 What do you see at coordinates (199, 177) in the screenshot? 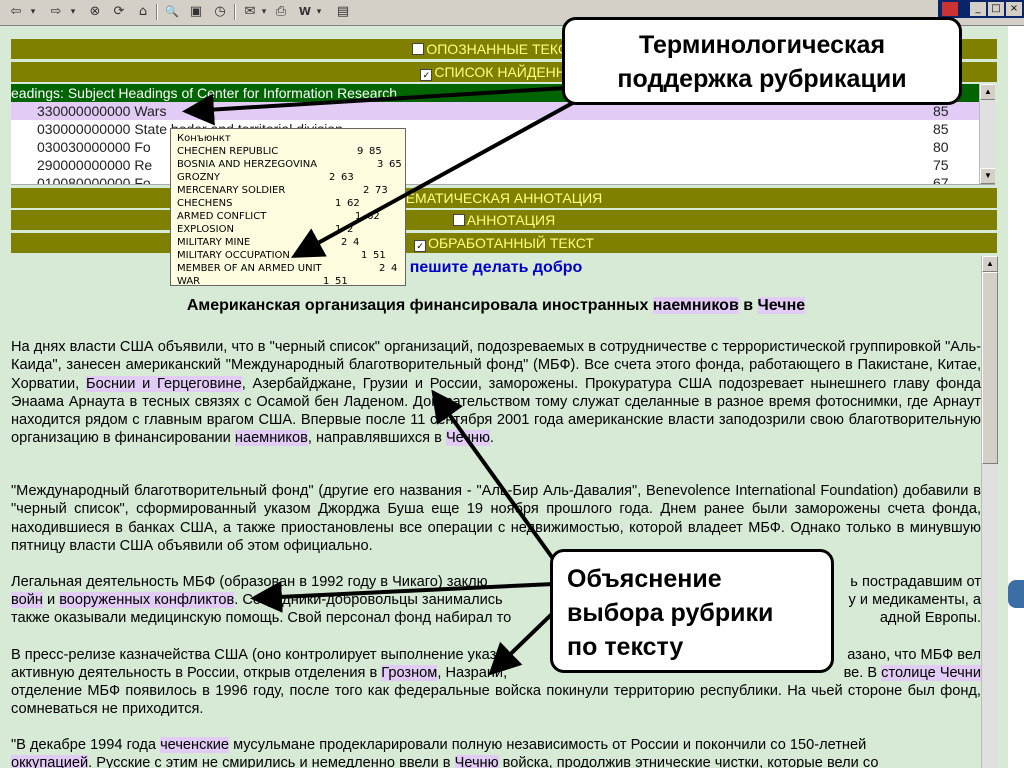
I see `term-name: GROZNY` at bounding box center [199, 177].